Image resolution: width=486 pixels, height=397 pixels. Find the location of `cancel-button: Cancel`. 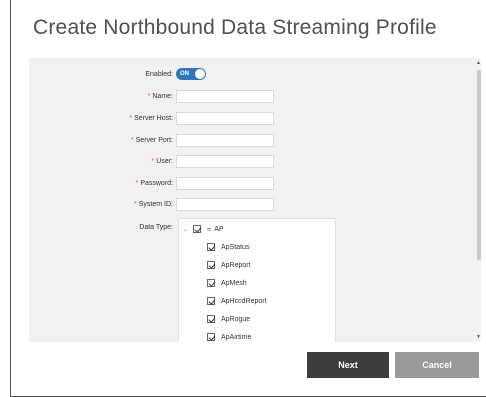

cancel-button: Cancel is located at coordinates (437, 365).